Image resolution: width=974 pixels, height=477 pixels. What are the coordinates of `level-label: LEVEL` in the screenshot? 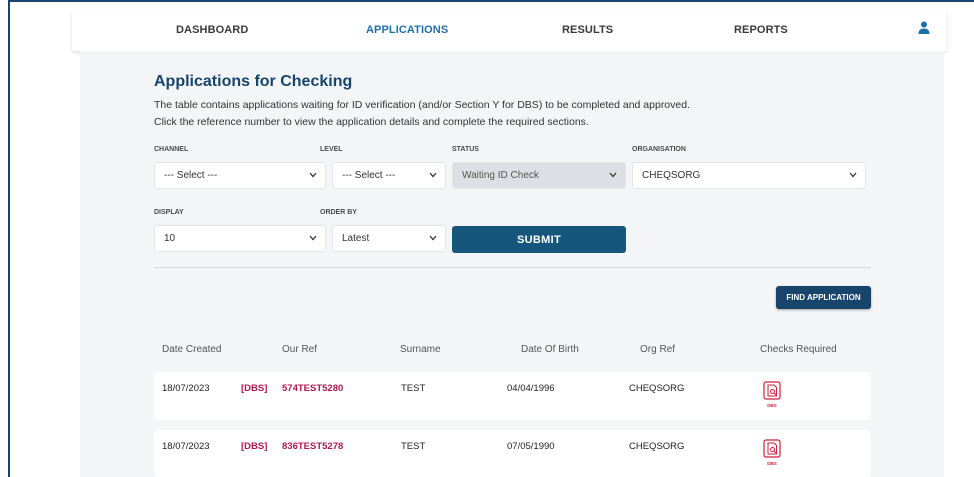 It's located at (331, 149).